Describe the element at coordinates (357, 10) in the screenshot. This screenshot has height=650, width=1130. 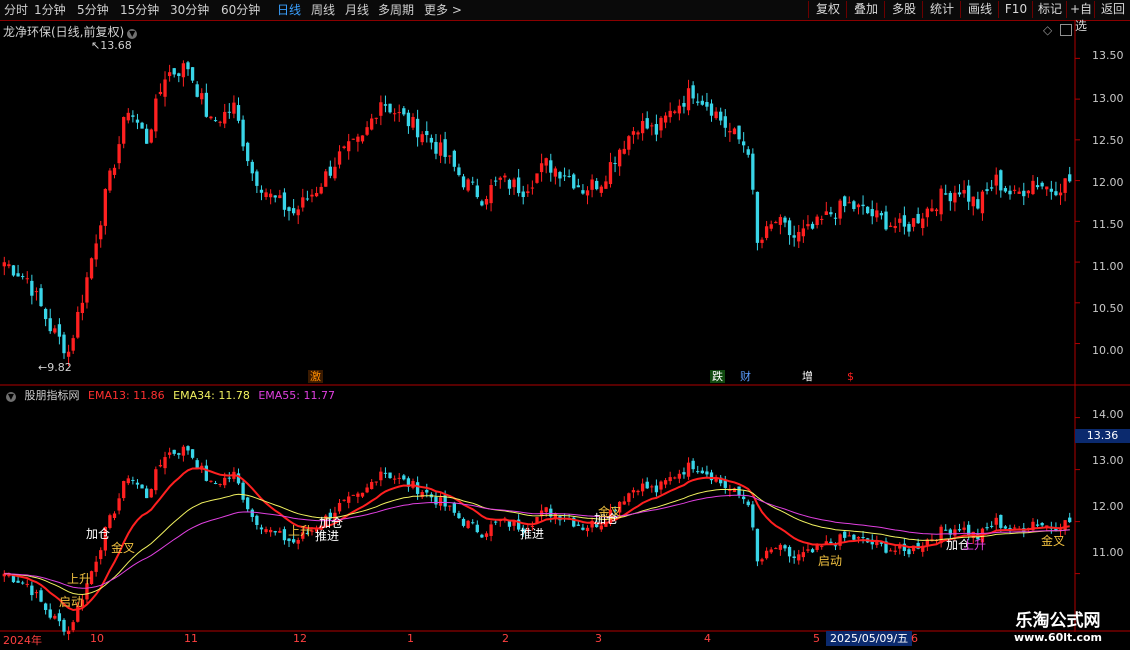
I see `tab-monthly: 月线` at that location.